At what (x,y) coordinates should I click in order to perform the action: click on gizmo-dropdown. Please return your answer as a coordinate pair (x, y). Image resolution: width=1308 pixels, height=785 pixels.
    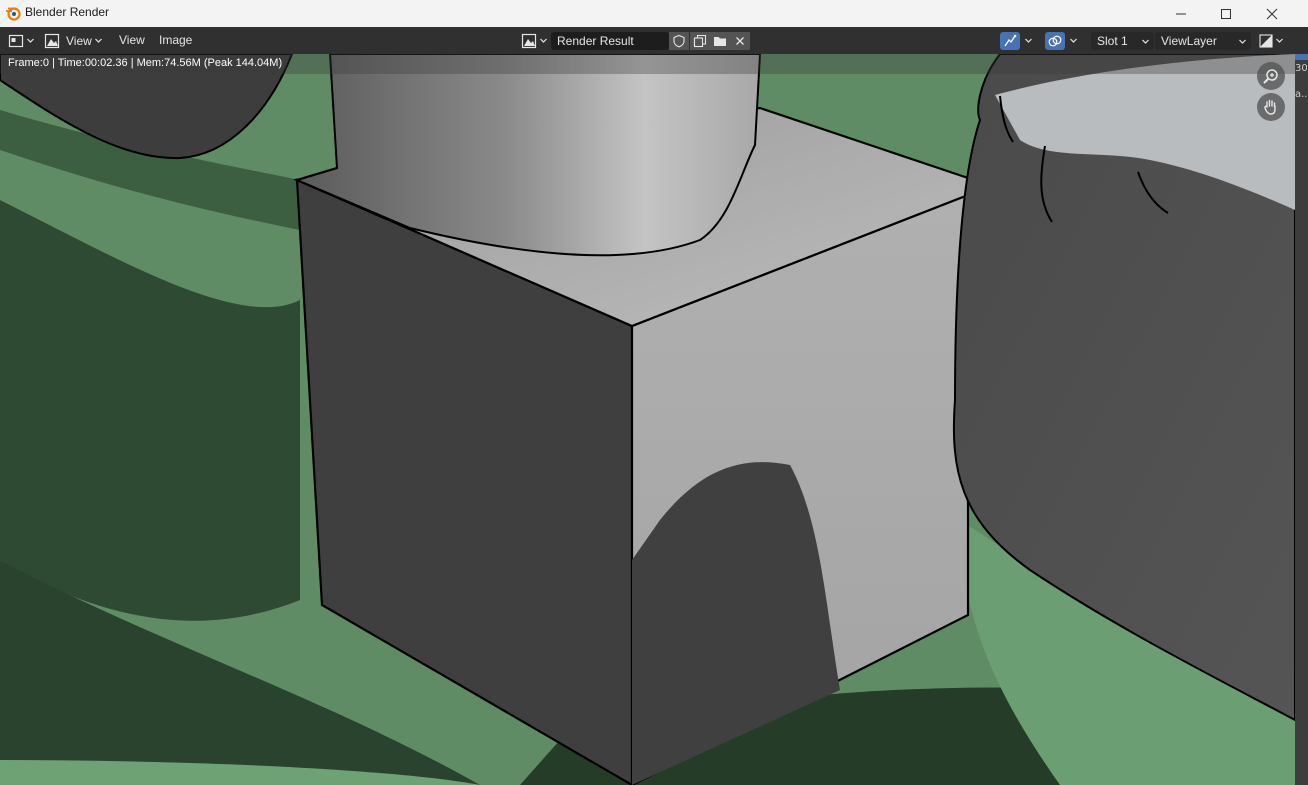
    Looking at the image, I should click on (1027, 40).